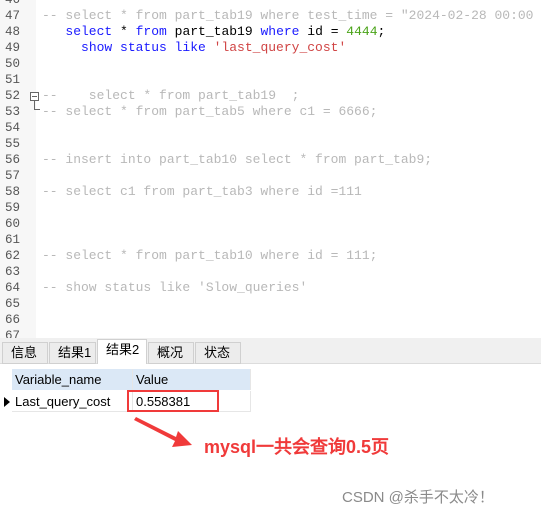  What do you see at coordinates (75, 352) in the screenshot?
I see `tab-label: 结果1` at bounding box center [75, 352].